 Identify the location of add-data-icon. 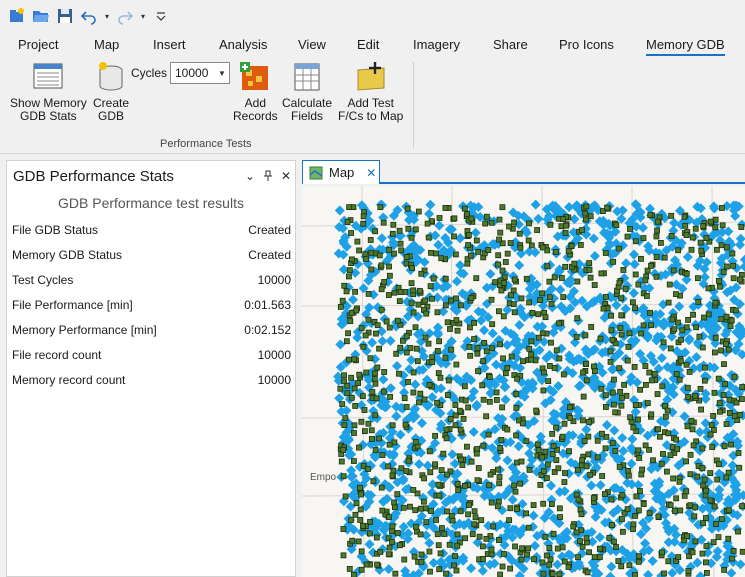
(371, 76).